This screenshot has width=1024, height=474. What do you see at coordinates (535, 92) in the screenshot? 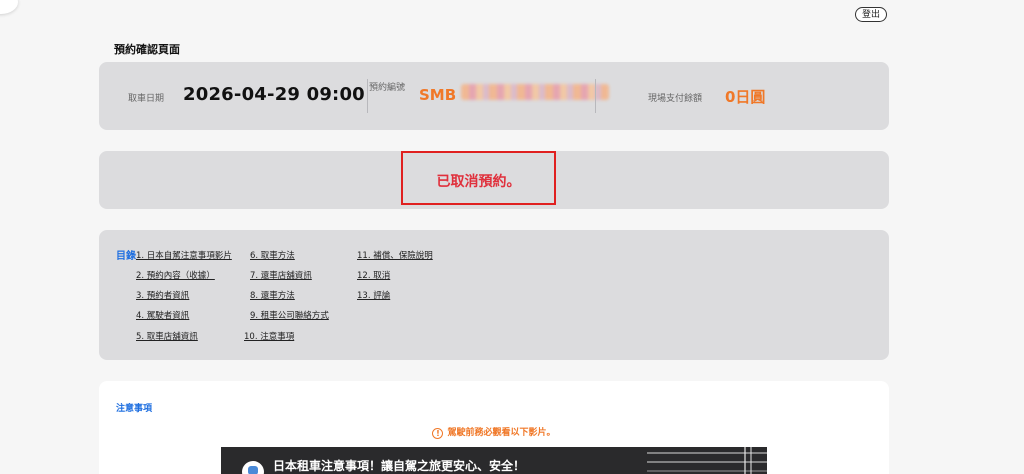
I see `redacted-booking-number` at bounding box center [535, 92].